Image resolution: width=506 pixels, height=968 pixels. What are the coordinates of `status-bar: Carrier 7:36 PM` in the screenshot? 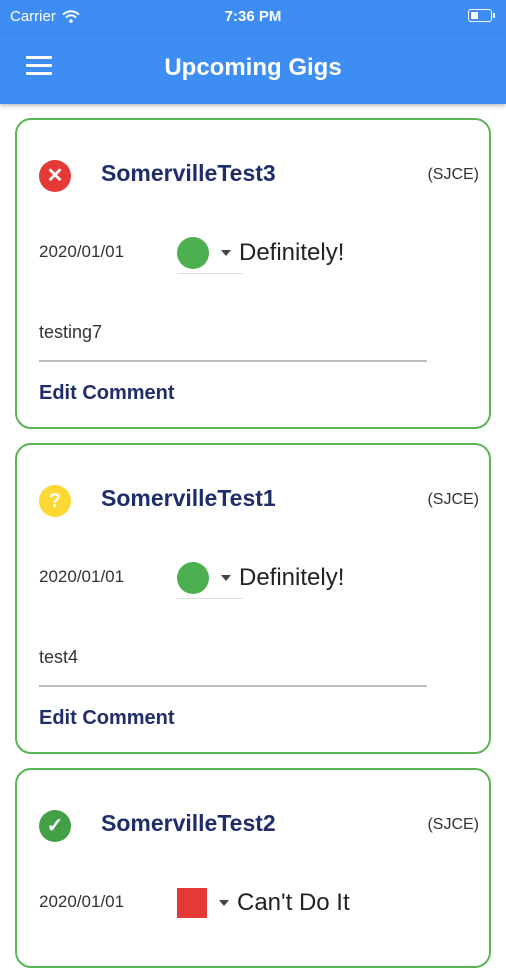 It's located at (253, 17).